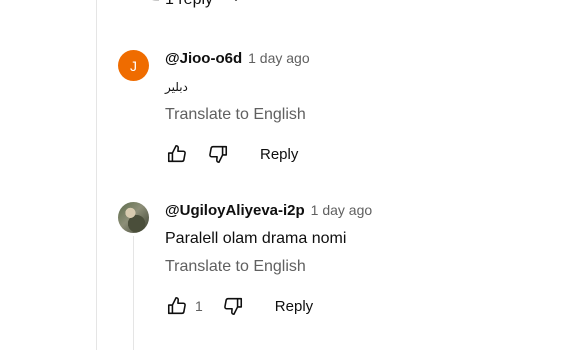  Describe the element at coordinates (176, 87) in the screenshot. I see `comment-text: دبلير` at that location.